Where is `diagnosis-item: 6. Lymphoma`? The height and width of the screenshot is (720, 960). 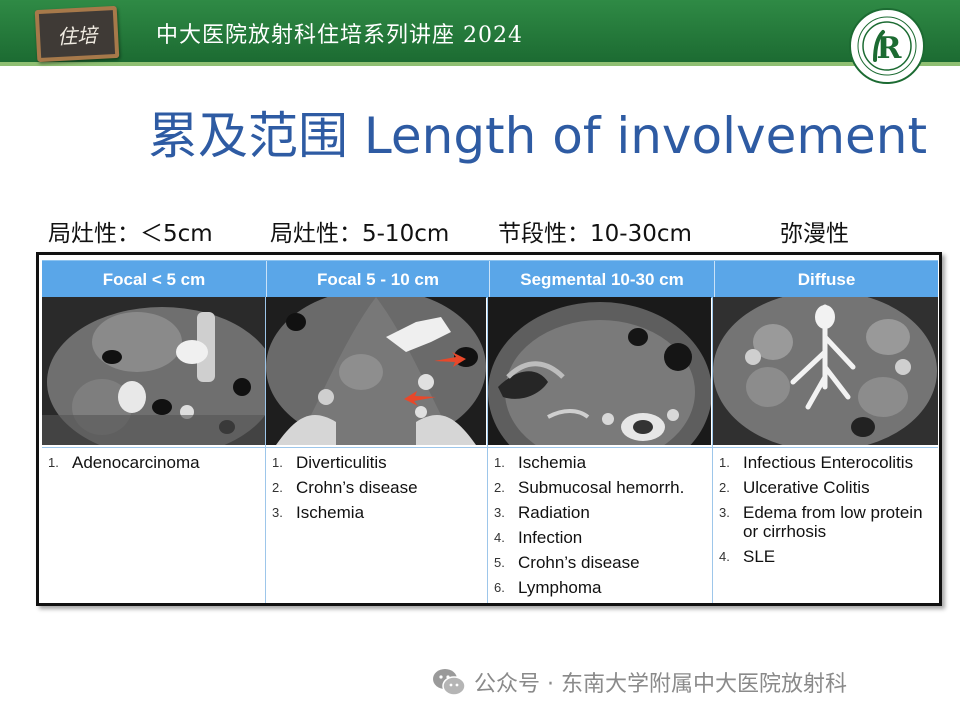
diagnosis-item: 6. Lymphoma is located at coordinates (603, 587).